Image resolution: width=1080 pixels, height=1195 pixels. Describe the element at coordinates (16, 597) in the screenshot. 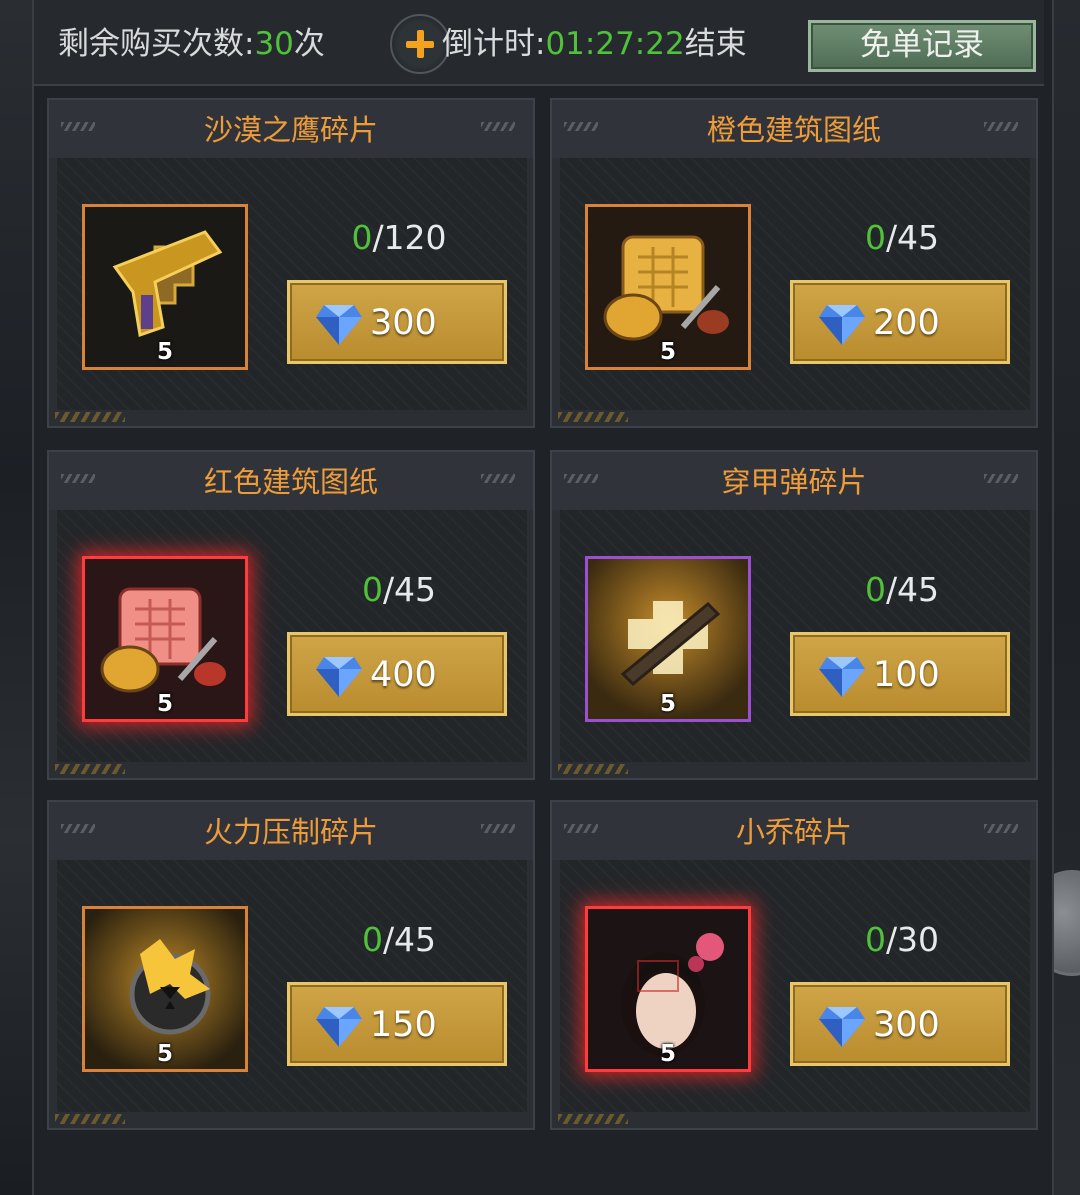

I see `background-left-edge` at that location.